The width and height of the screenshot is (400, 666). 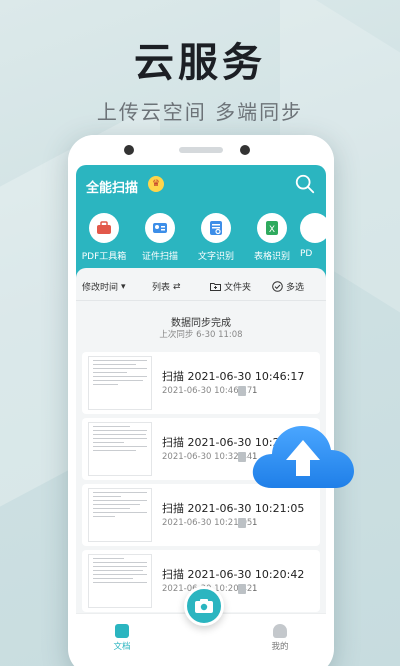 I want to click on search-icon, so click(x=305, y=184).